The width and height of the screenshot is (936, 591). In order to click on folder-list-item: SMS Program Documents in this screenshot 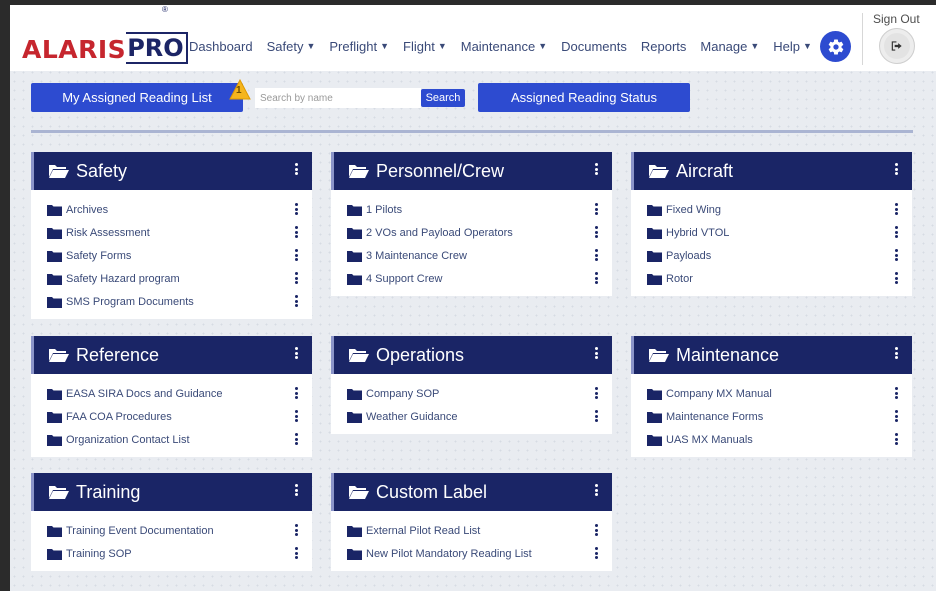, I will do `click(171, 301)`.